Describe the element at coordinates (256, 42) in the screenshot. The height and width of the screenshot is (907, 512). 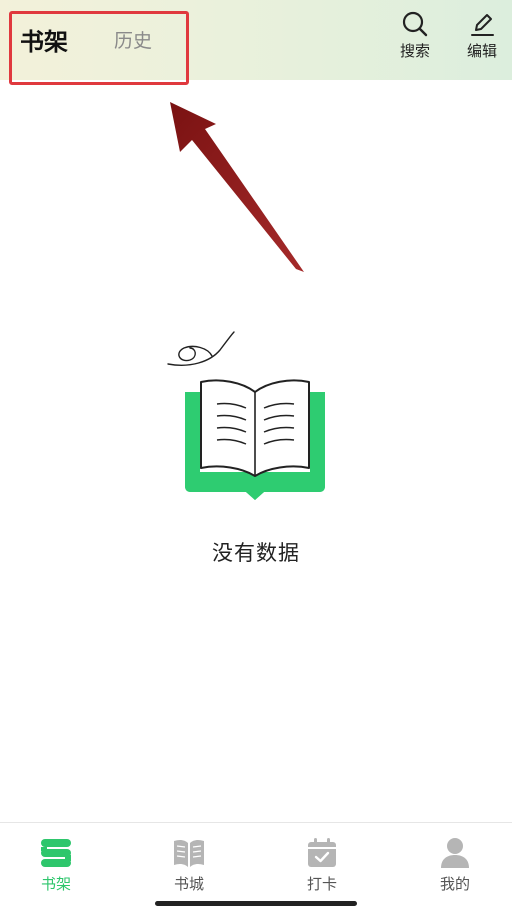
I see `top-header: 书架 历史 搜索 编辑` at that location.